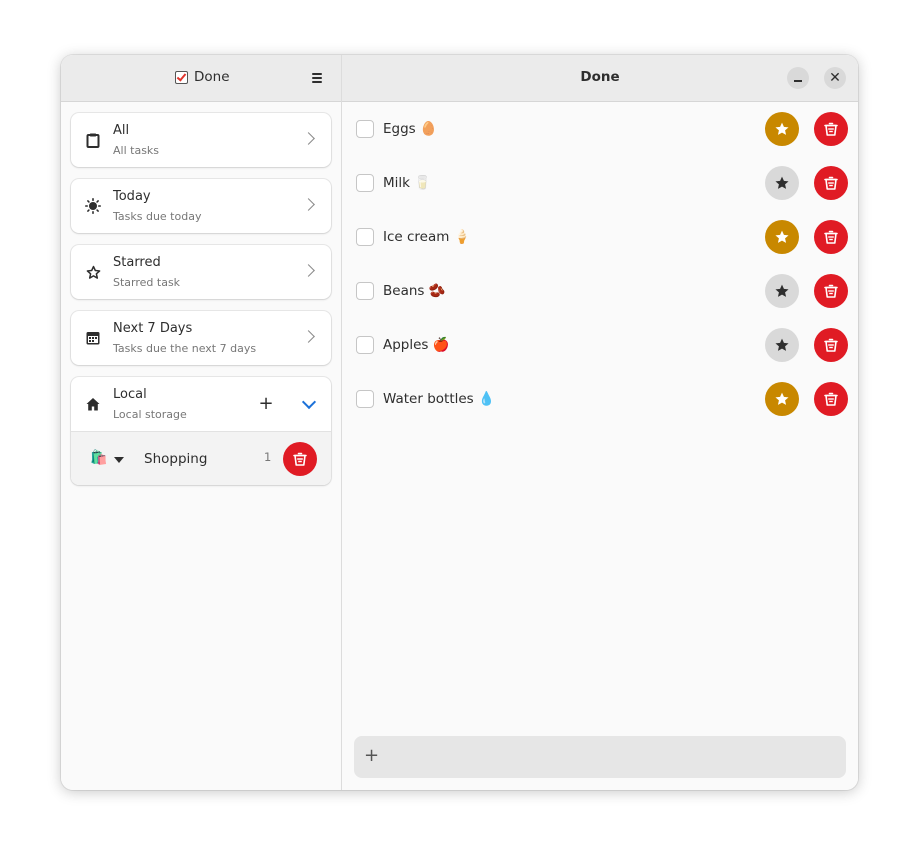  Describe the element at coordinates (798, 78) in the screenshot. I see `minimize-button` at that location.